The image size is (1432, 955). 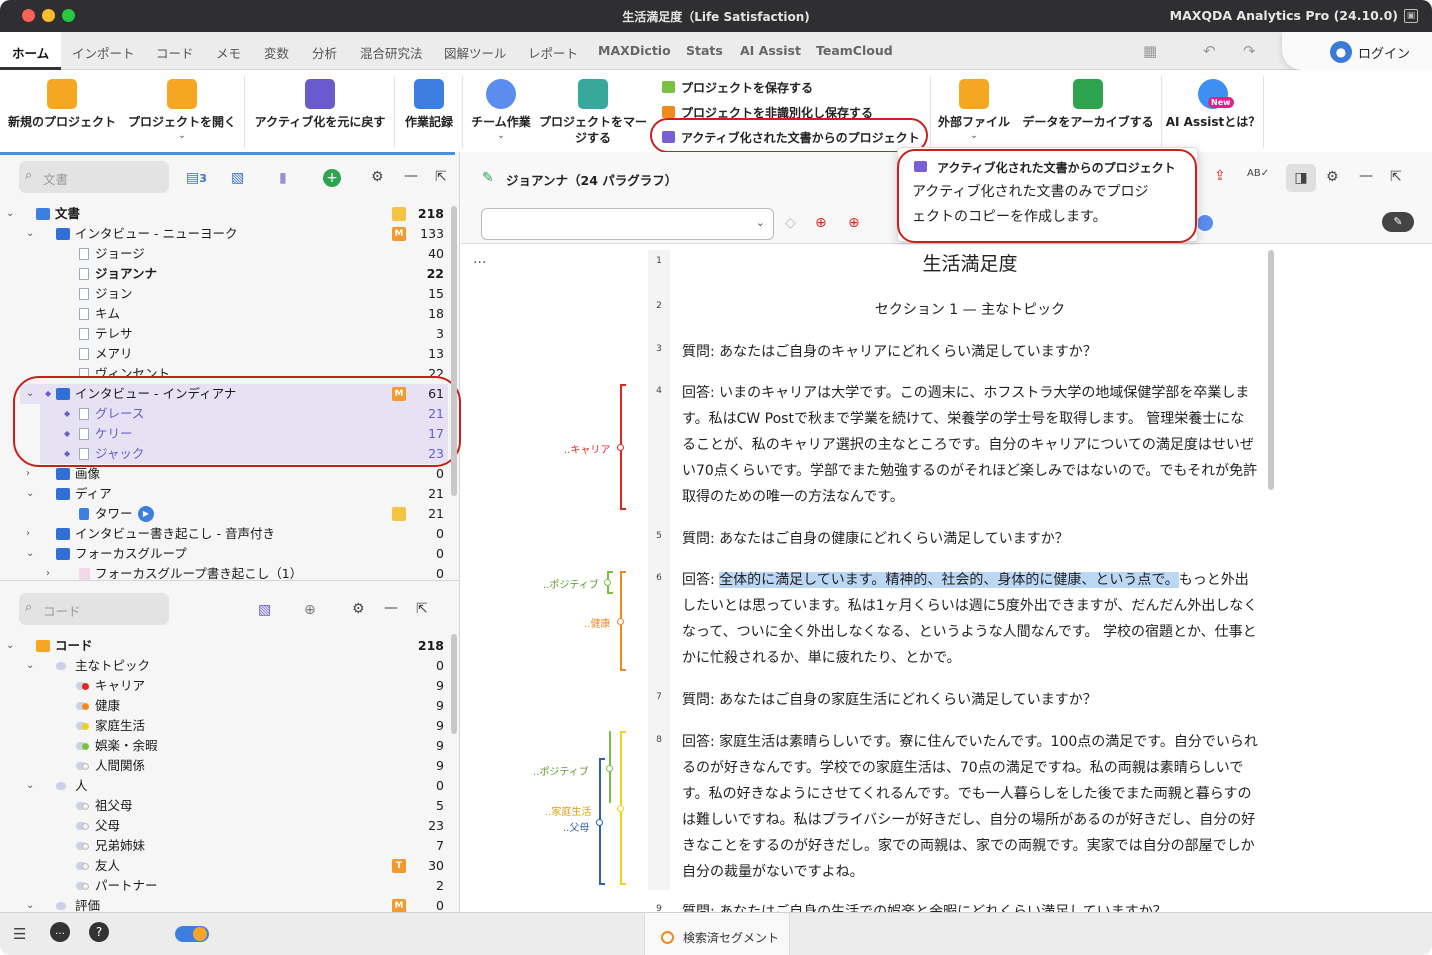 I want to click on login-label: ログイン, so click(x=1384, y=52).